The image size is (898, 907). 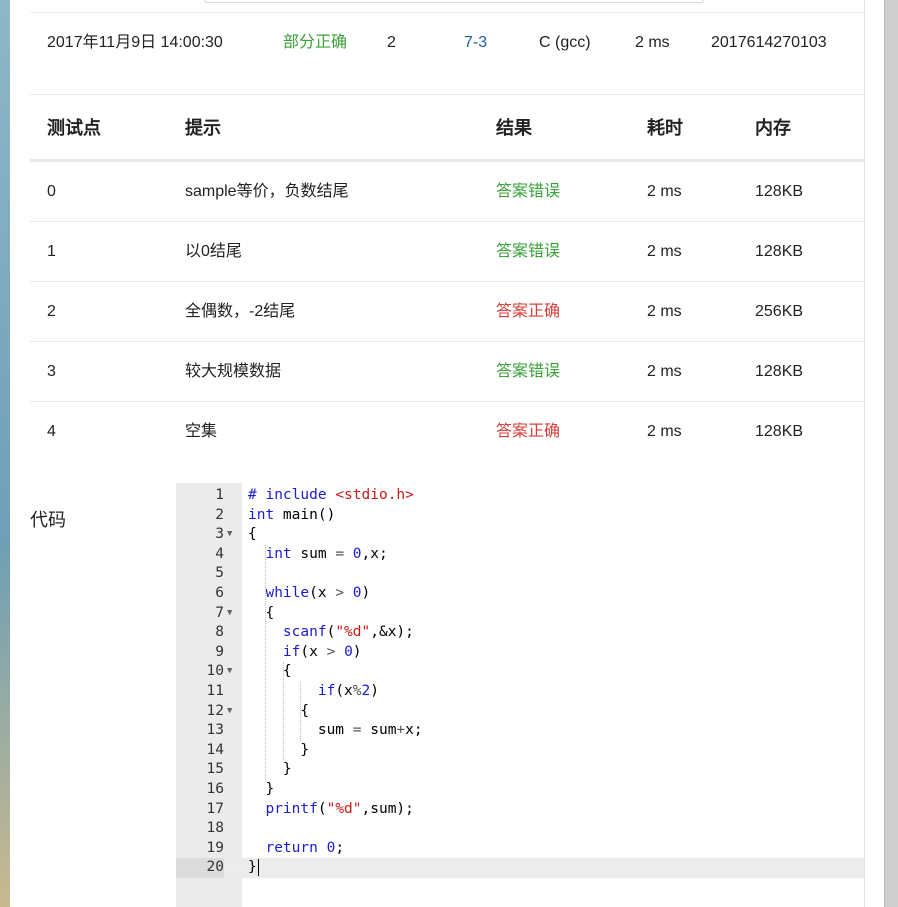 I want to click on test-memory: 256KB, so click(x=779, y=311).